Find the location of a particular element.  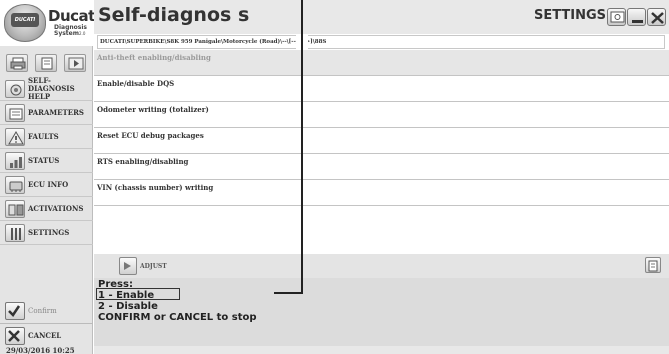

sidebar-item-parameters: PARAMETERS is located at coordinates (46, 113).